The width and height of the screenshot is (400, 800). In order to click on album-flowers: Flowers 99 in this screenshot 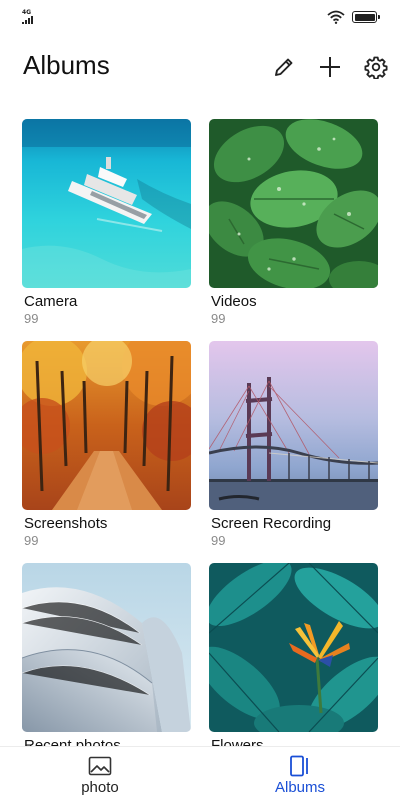, I will do `click(293, 654)`.